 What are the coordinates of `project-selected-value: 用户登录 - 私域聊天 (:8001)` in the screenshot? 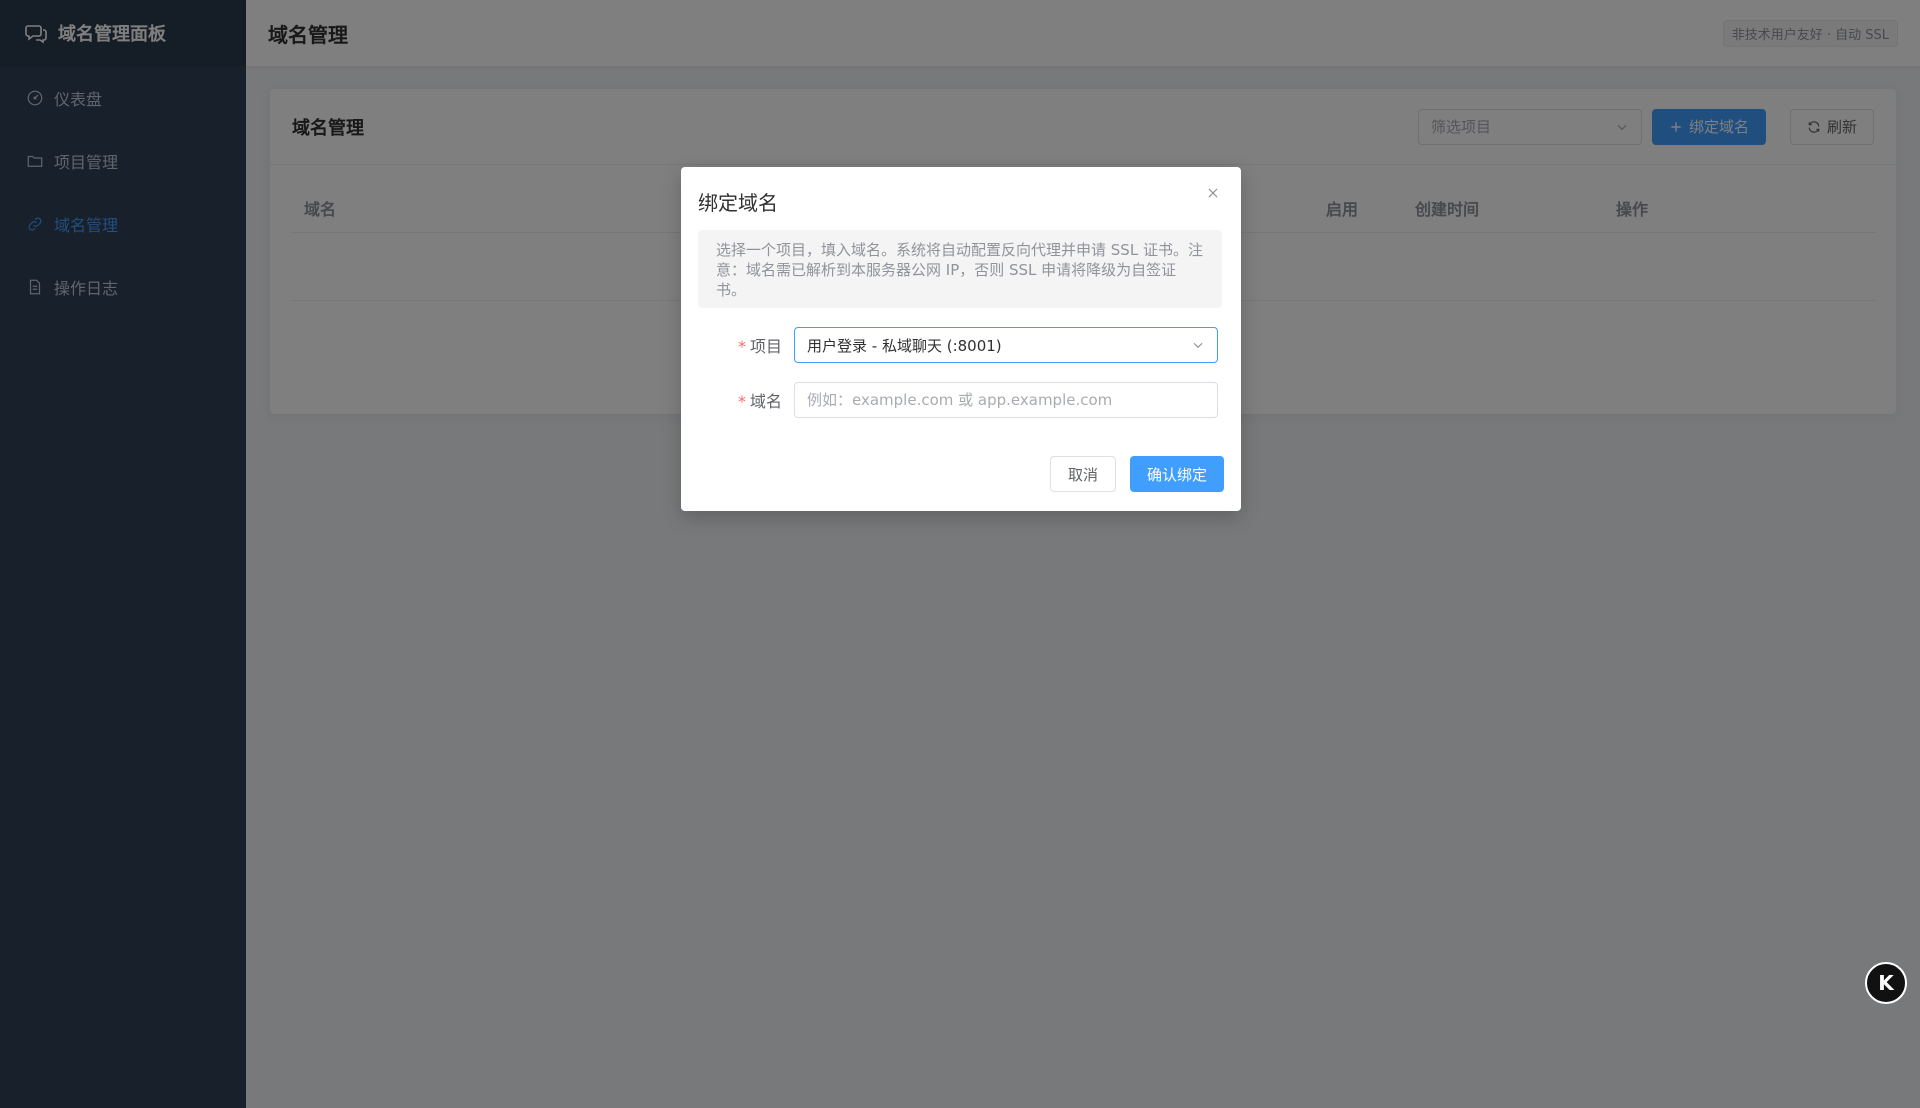 It's located at (904, 345).